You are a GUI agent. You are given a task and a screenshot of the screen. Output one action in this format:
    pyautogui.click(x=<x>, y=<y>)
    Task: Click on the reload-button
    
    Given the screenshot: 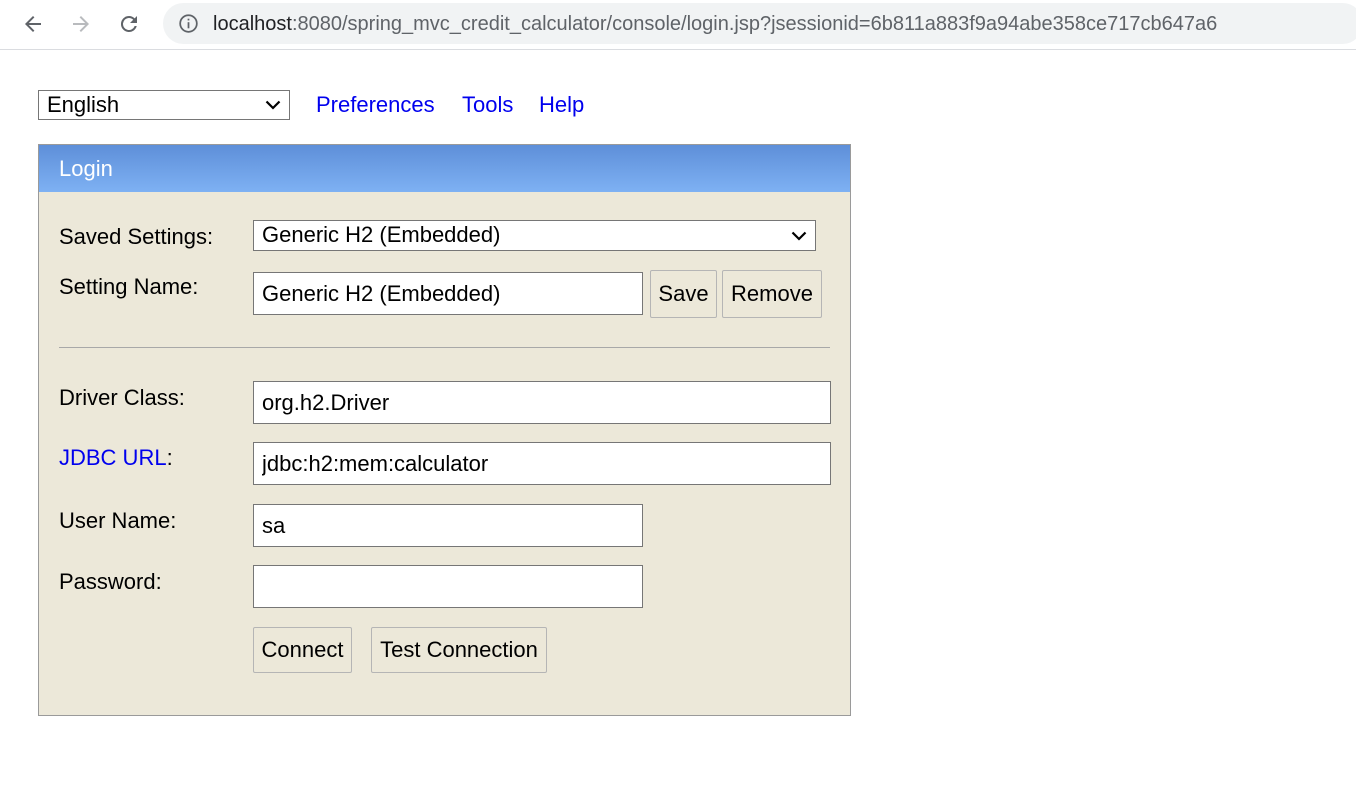 What is the action you would take?
    pyautogui.click(x=129, y=24)
    